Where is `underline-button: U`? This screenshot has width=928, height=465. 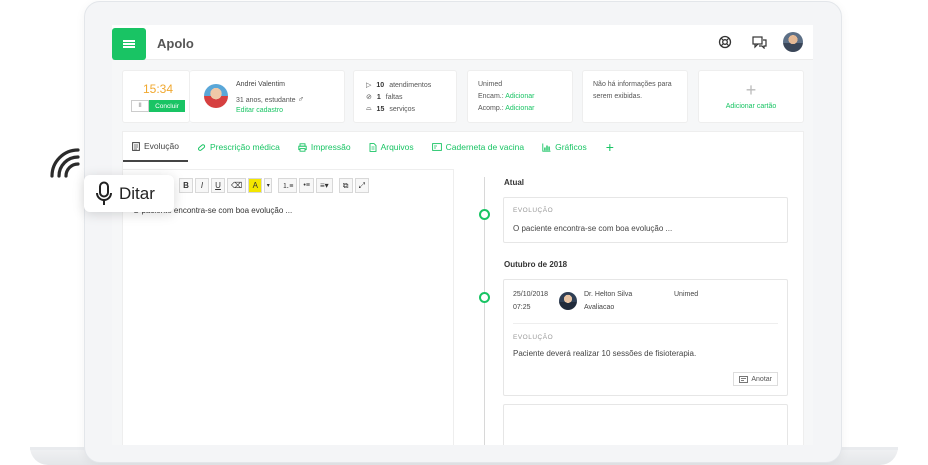
underline-button: U is located at coordinates (218, 185).